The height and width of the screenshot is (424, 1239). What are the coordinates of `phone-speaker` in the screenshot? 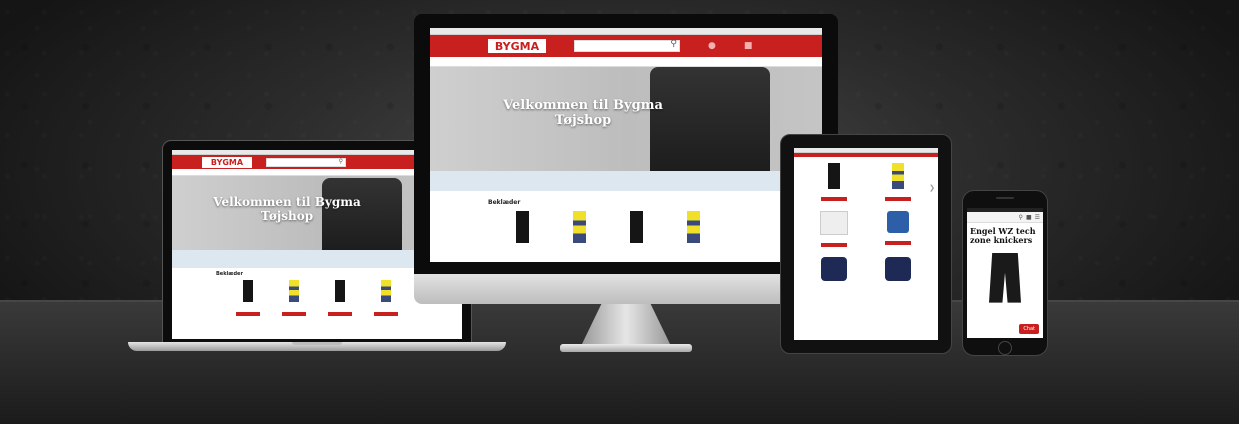 It's located at (1005, 198).